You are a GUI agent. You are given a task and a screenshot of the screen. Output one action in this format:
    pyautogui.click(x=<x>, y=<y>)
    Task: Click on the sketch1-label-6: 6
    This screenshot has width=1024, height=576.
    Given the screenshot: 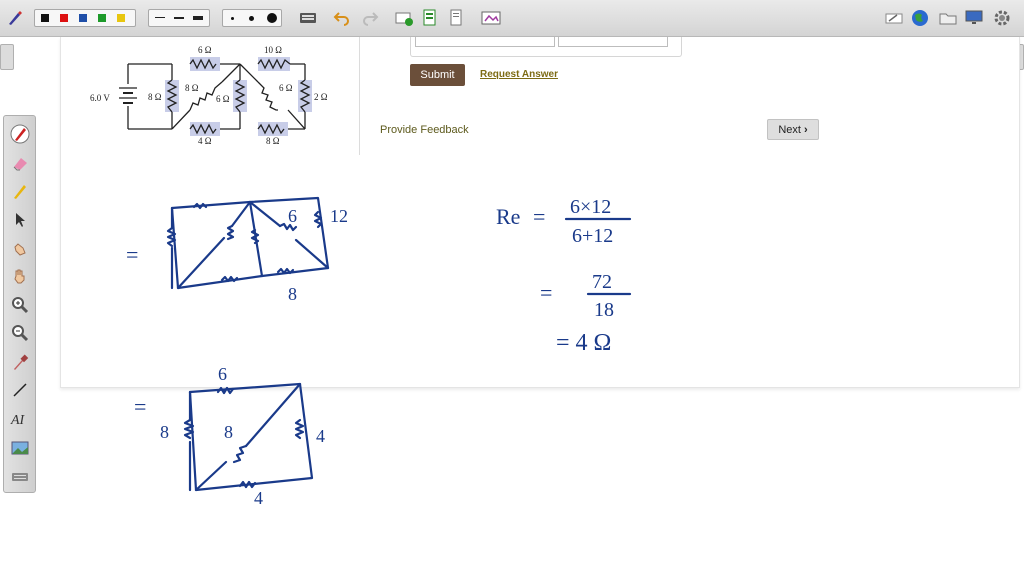 What is the action you would take?
    pyautogui.click(x=292, y=216)
    